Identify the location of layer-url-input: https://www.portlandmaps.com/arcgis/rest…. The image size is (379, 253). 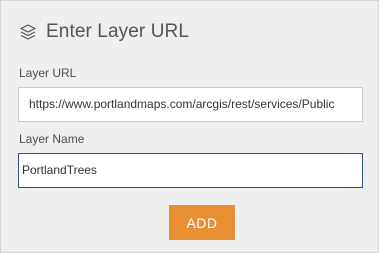
(190, 104).